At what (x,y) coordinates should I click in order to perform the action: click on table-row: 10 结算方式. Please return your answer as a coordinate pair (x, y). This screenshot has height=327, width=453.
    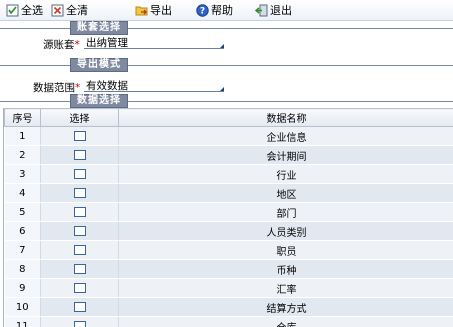
    Looking at the image, I should click on (228, 307).